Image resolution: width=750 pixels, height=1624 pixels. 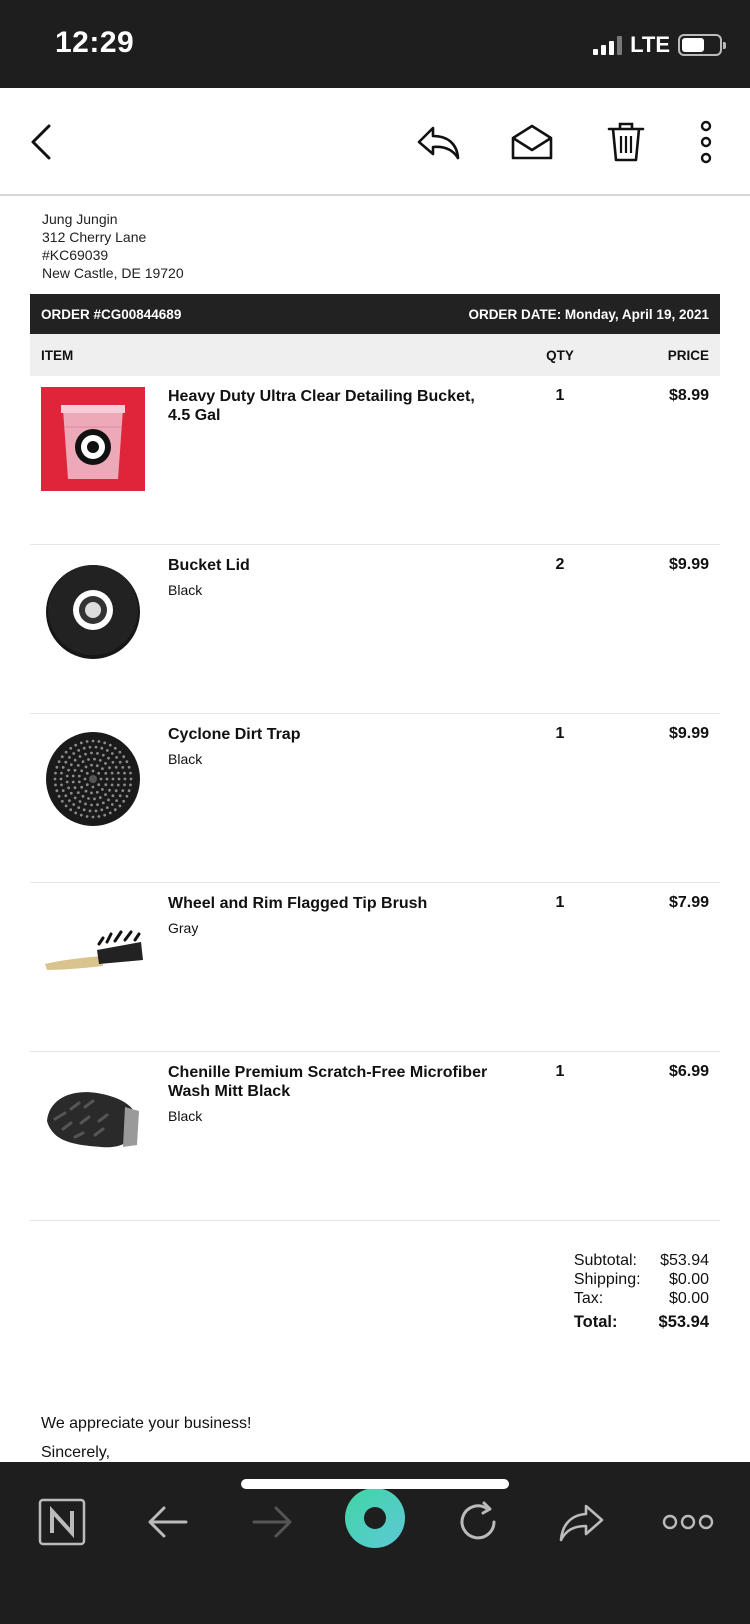 What do you see at coordinates (706, 142) in the screenshot?
I see `more-vertical-icon` at bounding box center [706, 142].